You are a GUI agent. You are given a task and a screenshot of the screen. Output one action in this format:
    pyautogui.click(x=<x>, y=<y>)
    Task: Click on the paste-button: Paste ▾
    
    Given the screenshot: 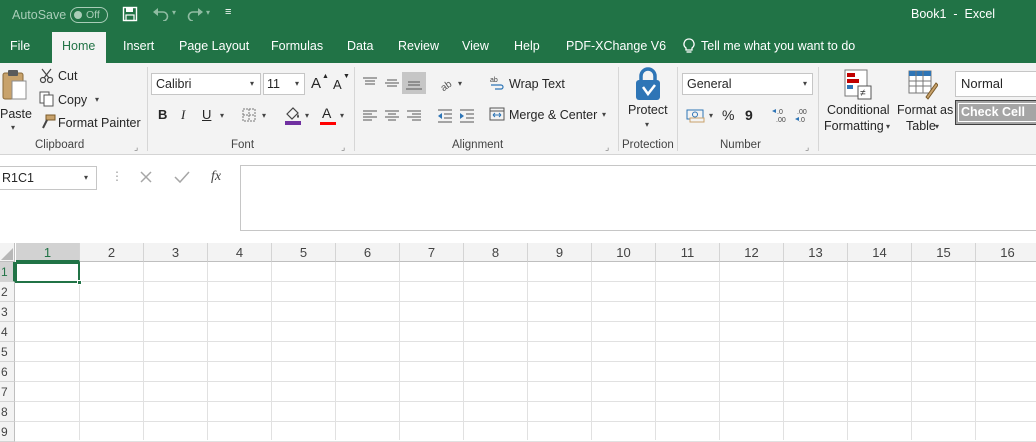 What is the action you would take?
    pyautogui.click(x=16, y=100)
    